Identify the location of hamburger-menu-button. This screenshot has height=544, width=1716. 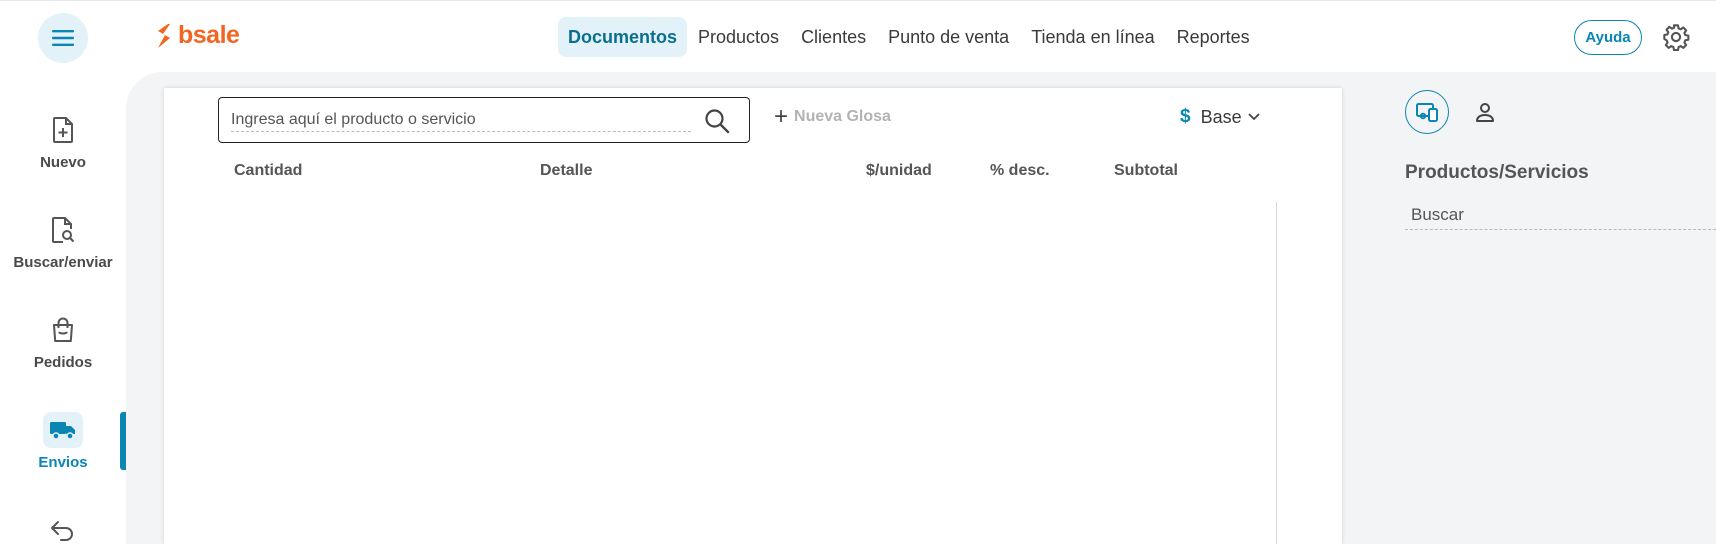
(63, 38).